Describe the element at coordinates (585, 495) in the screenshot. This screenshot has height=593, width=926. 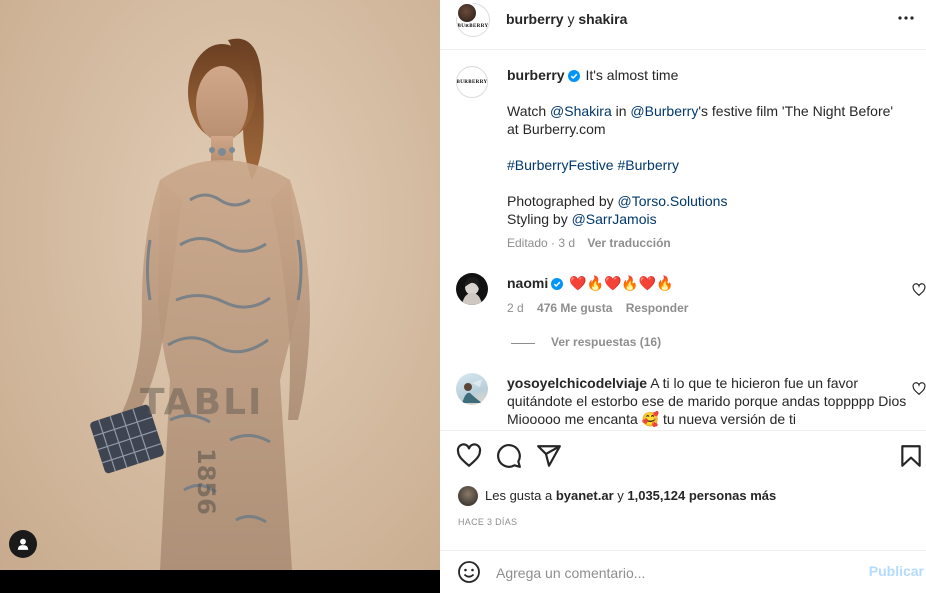
I see `liker-username: byanet.ar` at that location.